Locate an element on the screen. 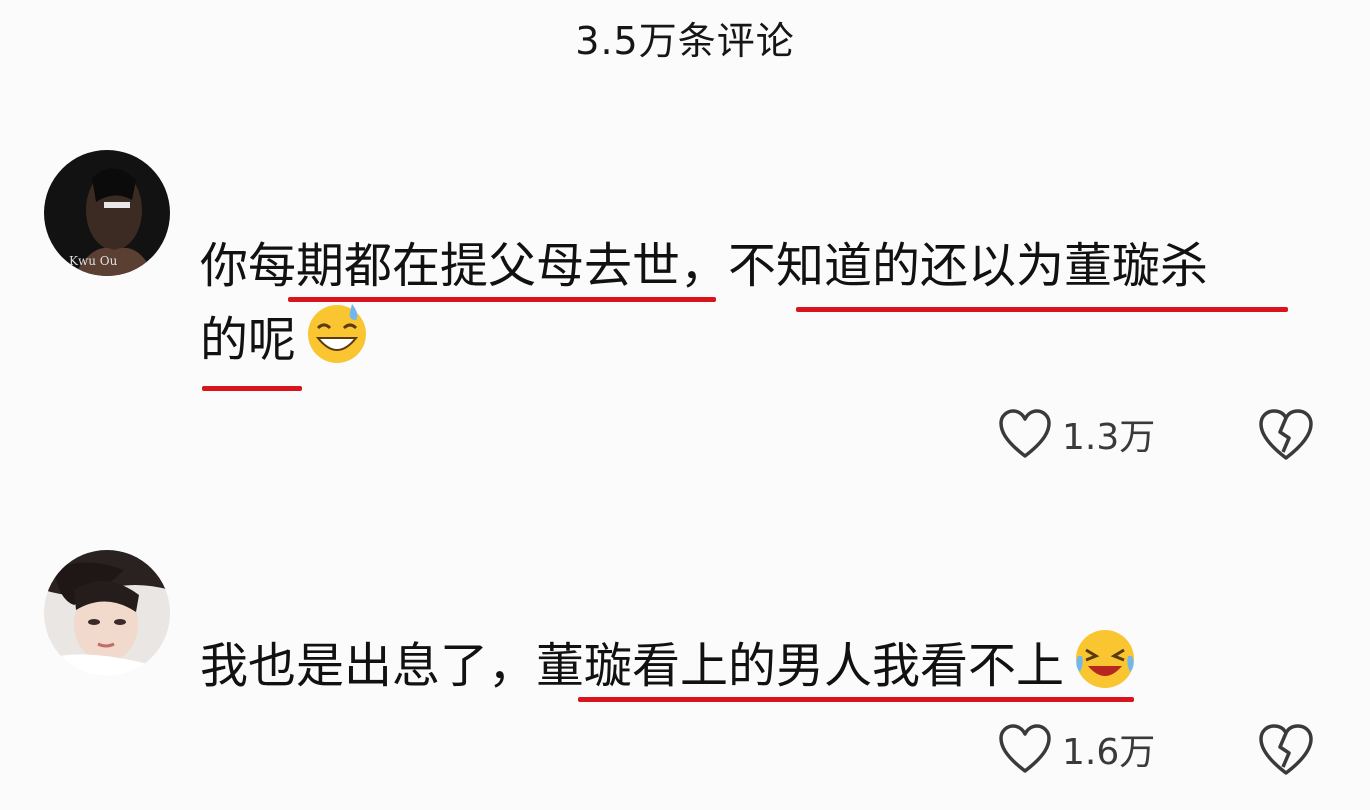 The height and width of the screenshot is (810, 1370). like-button: 1.6万 is located at coordinates (1076, 749).